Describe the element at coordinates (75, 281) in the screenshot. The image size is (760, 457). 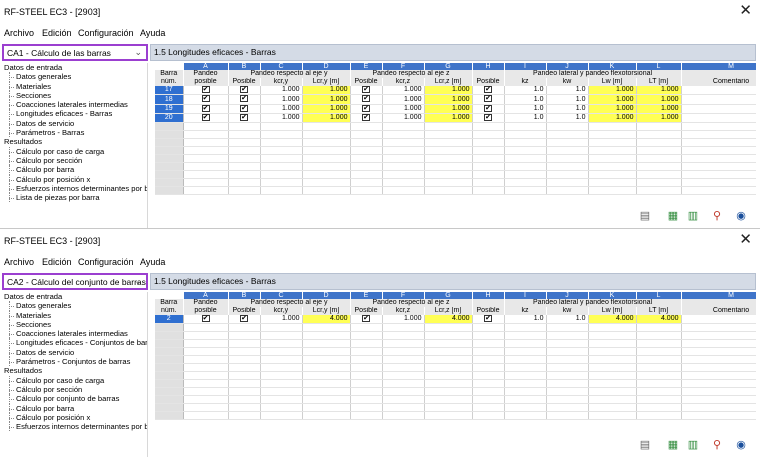
I see `design-case-select: CA2 - Cálculo del conjunto de barras ⌄` at that location.